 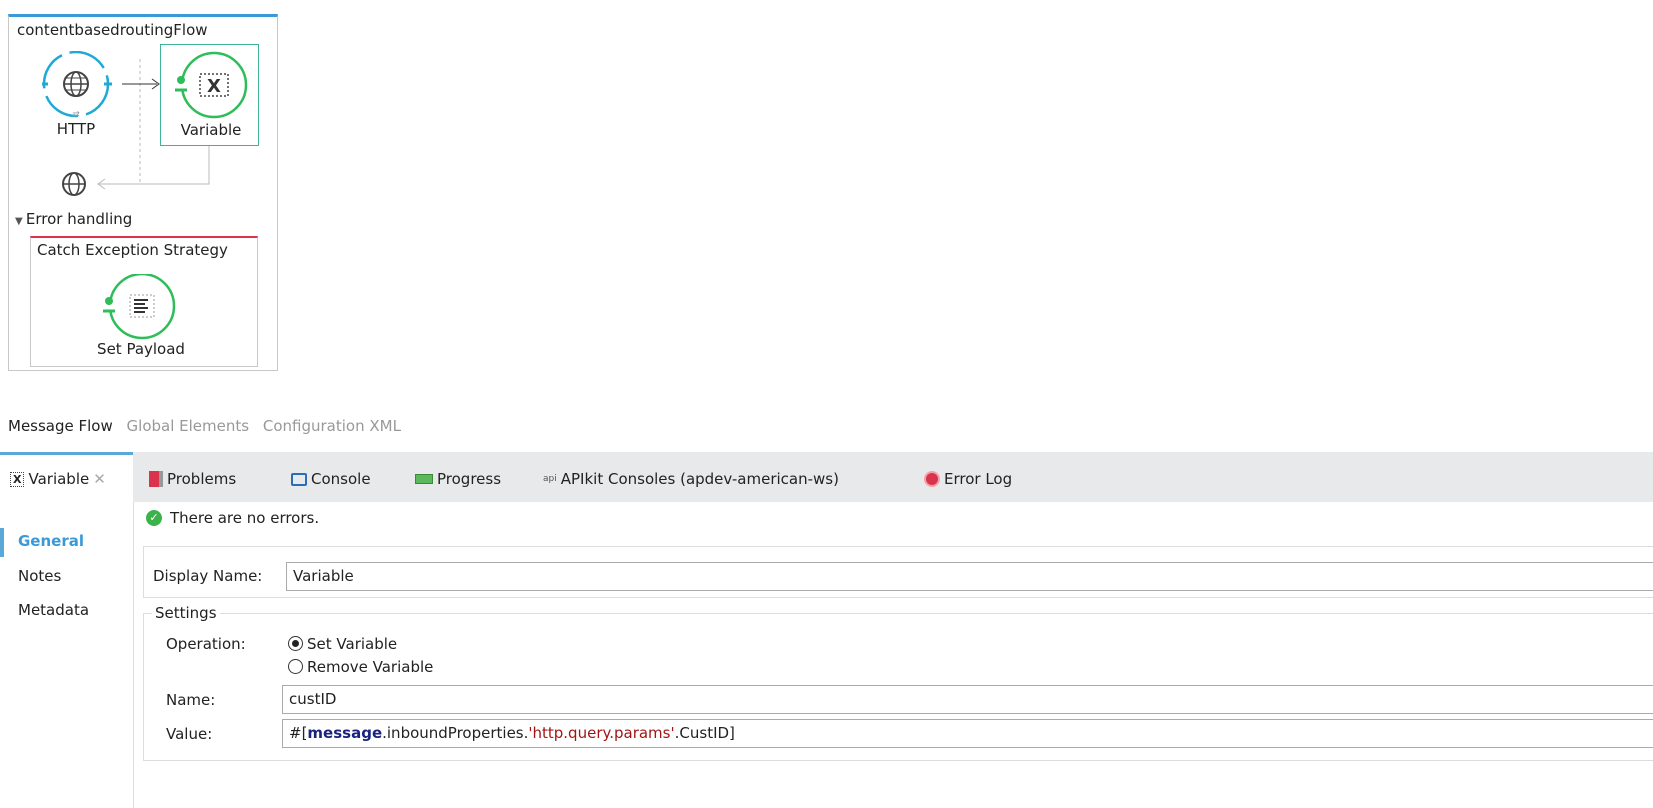 What do you see at coordinates (424, 479) in the screenshot?
I see `progress-icon` at bounding box center [424, 479].